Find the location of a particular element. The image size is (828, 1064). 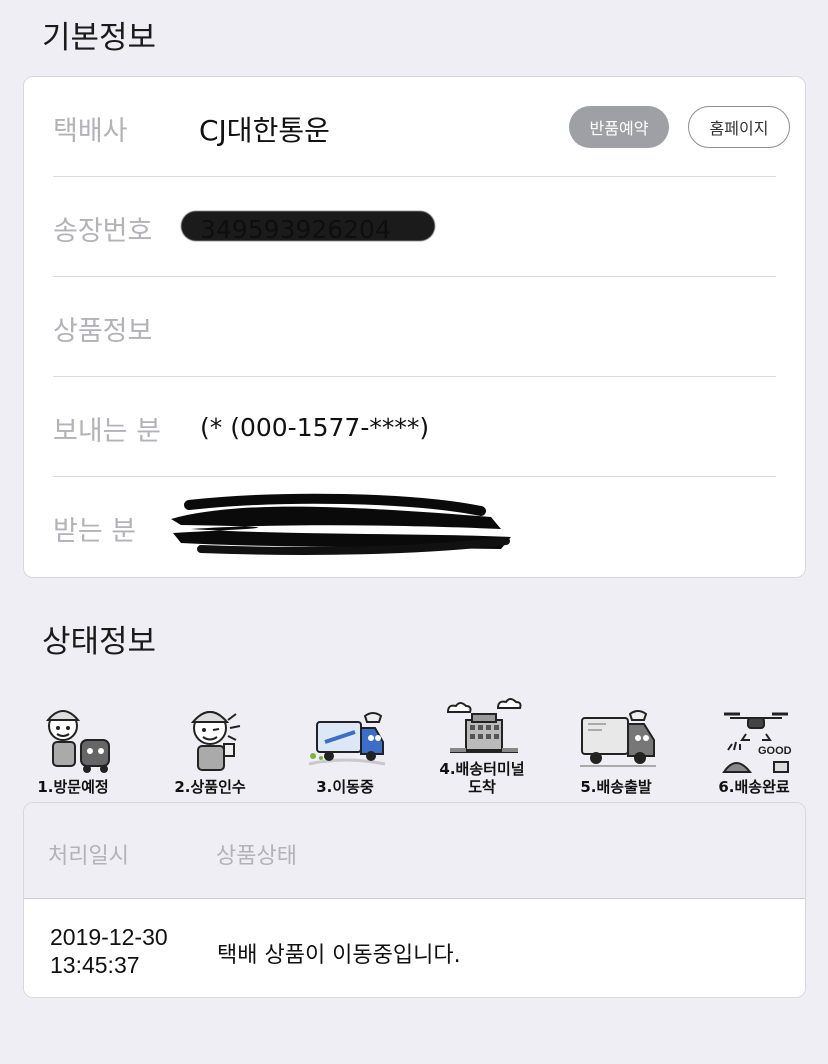

step-label-3: 3.이동중 is located at coordinates (345, 787).